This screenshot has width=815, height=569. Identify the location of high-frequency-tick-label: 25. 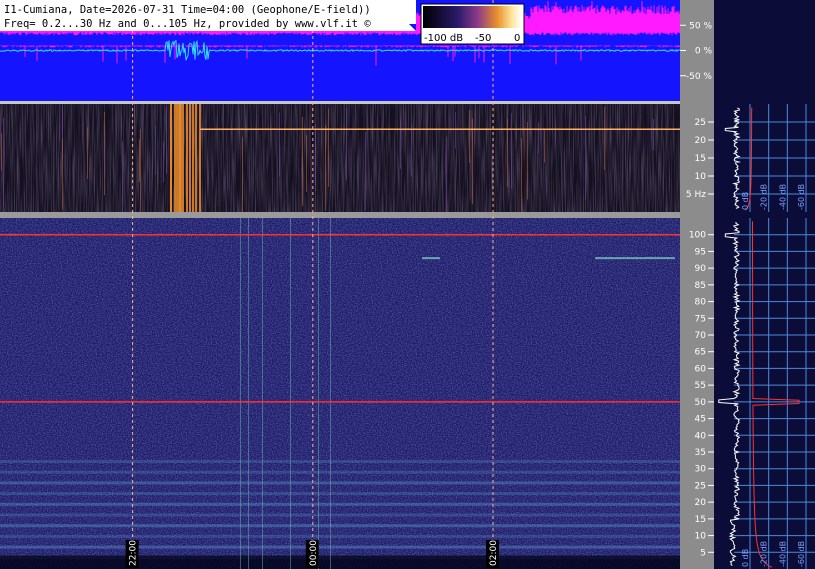
(700, 486).